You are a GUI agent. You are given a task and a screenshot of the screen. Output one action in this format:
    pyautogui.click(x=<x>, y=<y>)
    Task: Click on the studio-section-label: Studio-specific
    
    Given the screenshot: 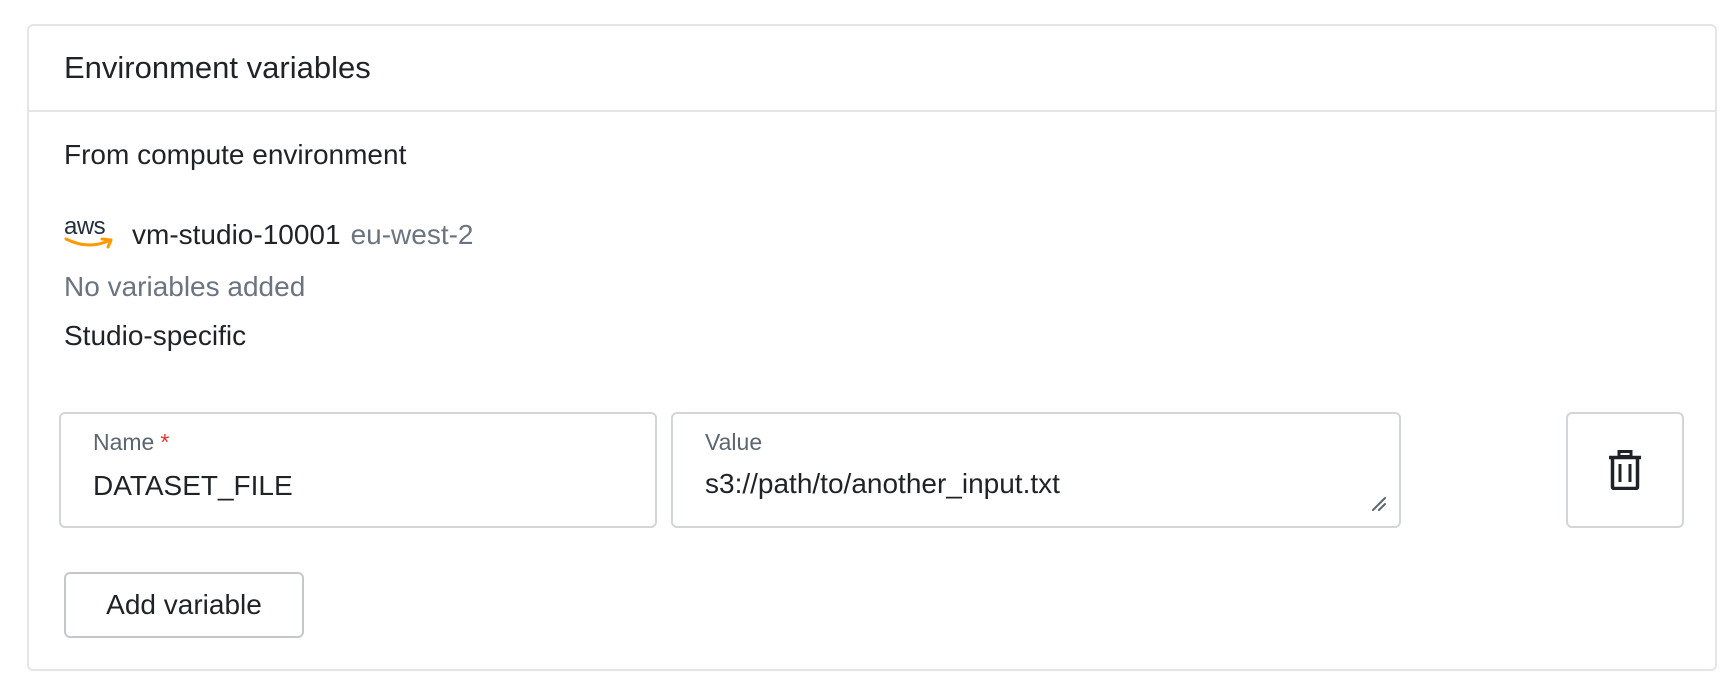 What is the action you would take?
    pyautogui.click(x=155, y=335)
    